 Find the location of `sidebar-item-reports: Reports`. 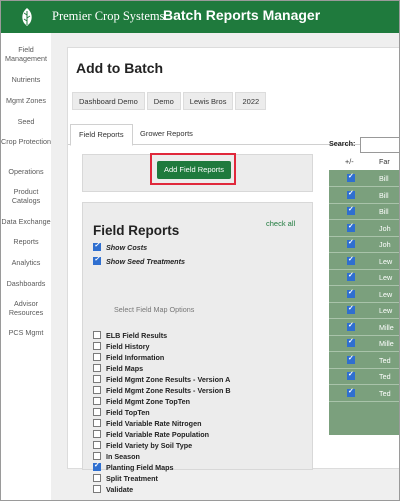

sidebar-item-reports: Reports is located at coordinates (26, 241).